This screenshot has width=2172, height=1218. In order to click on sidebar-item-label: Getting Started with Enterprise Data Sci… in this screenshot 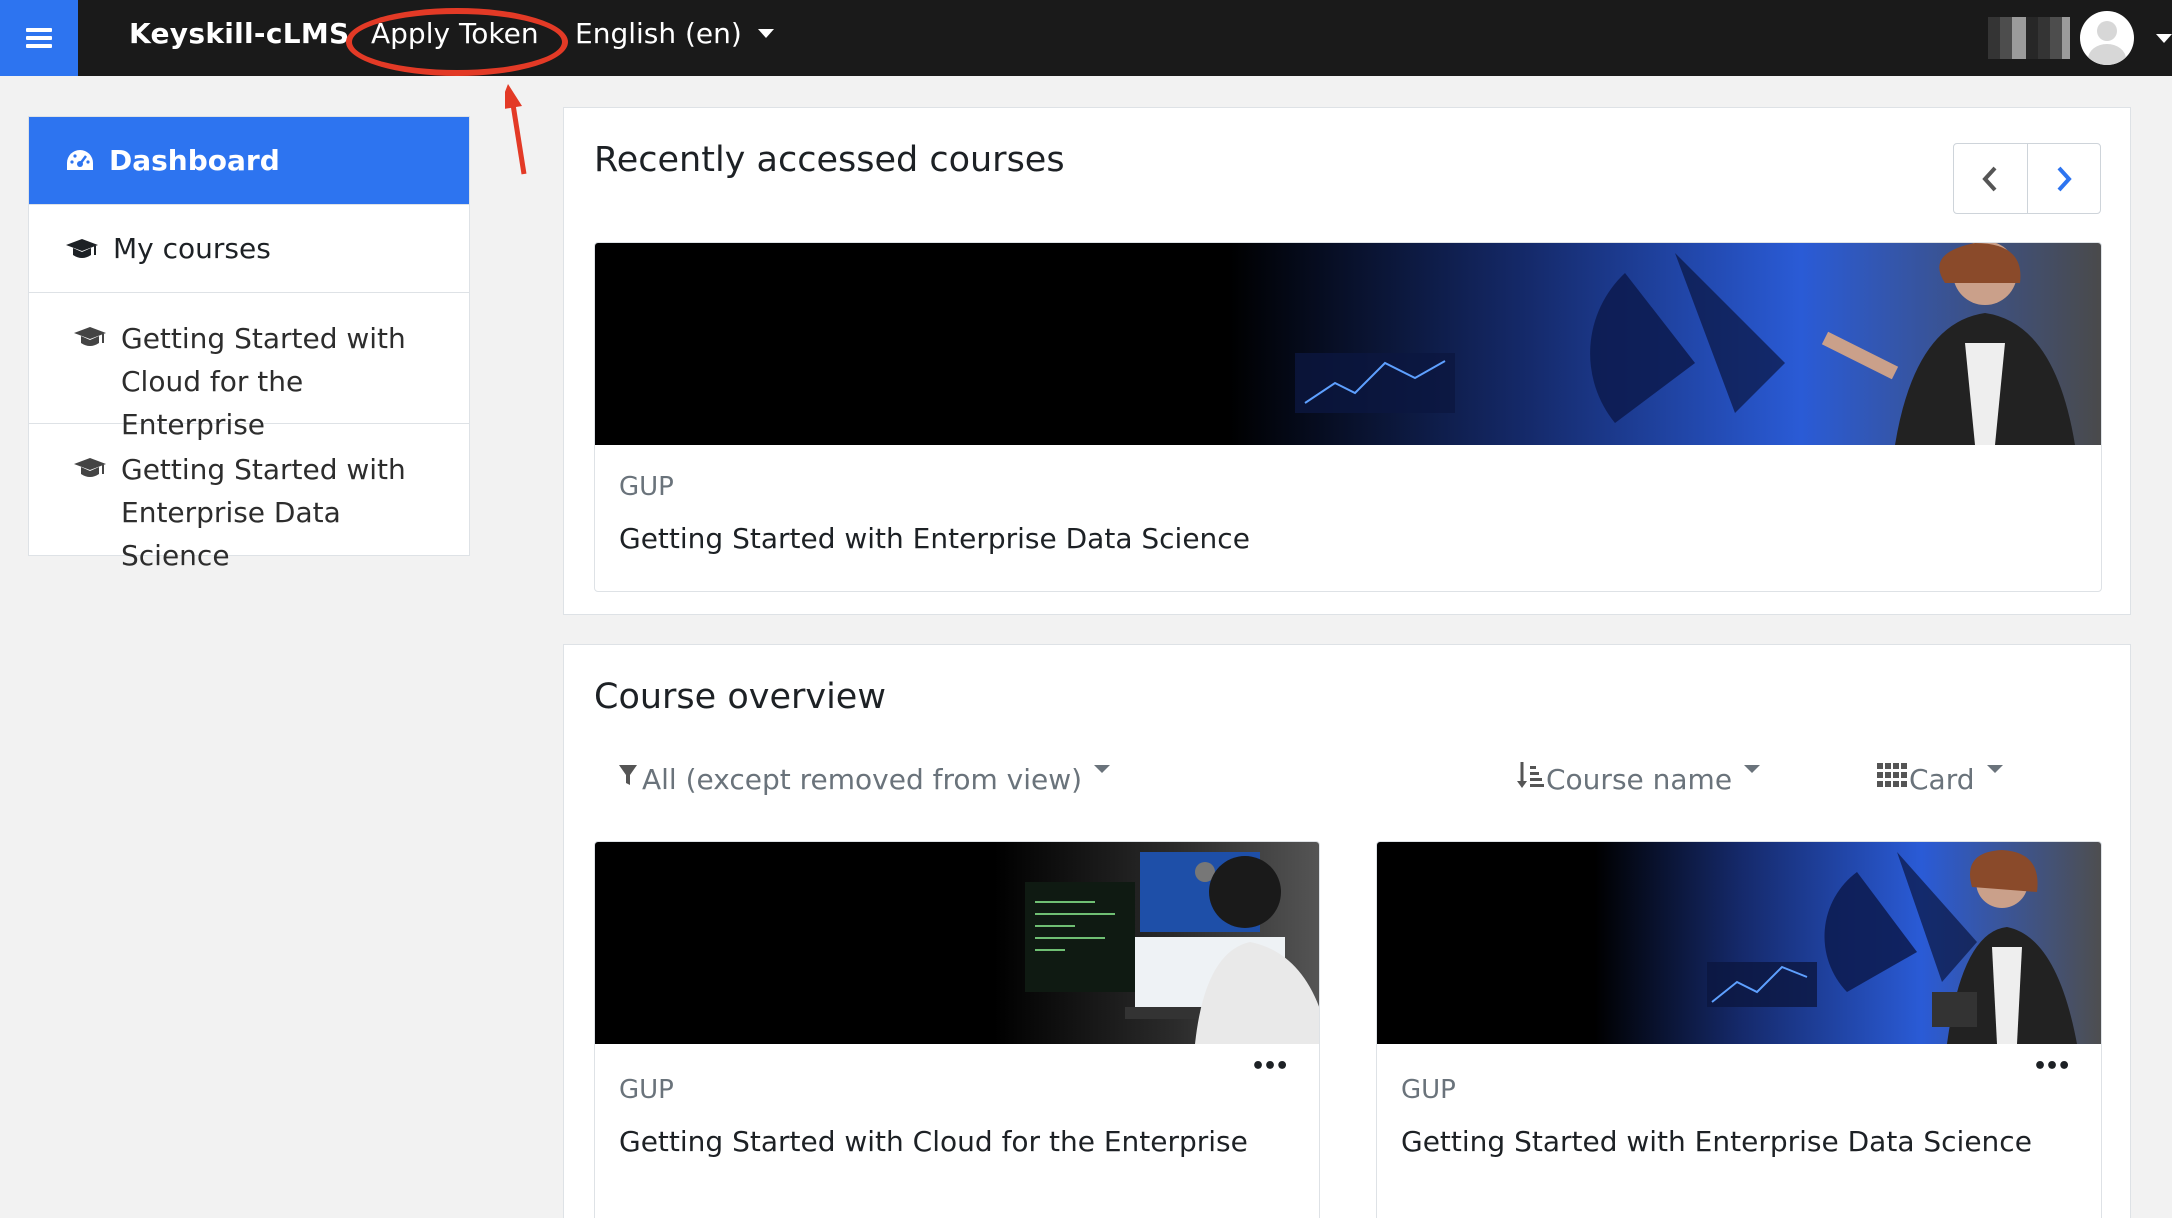, I will do `click(263, 512)`.